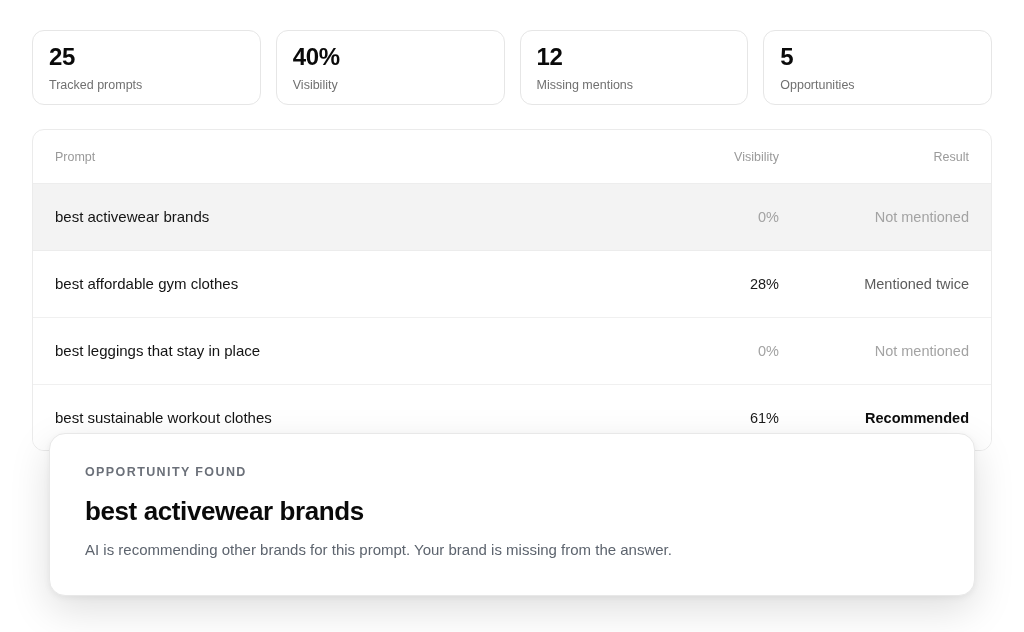  Describe the element at coordinates (916, 284) in the screenshot. I see `result-cell: Mentioned twice` at that location.